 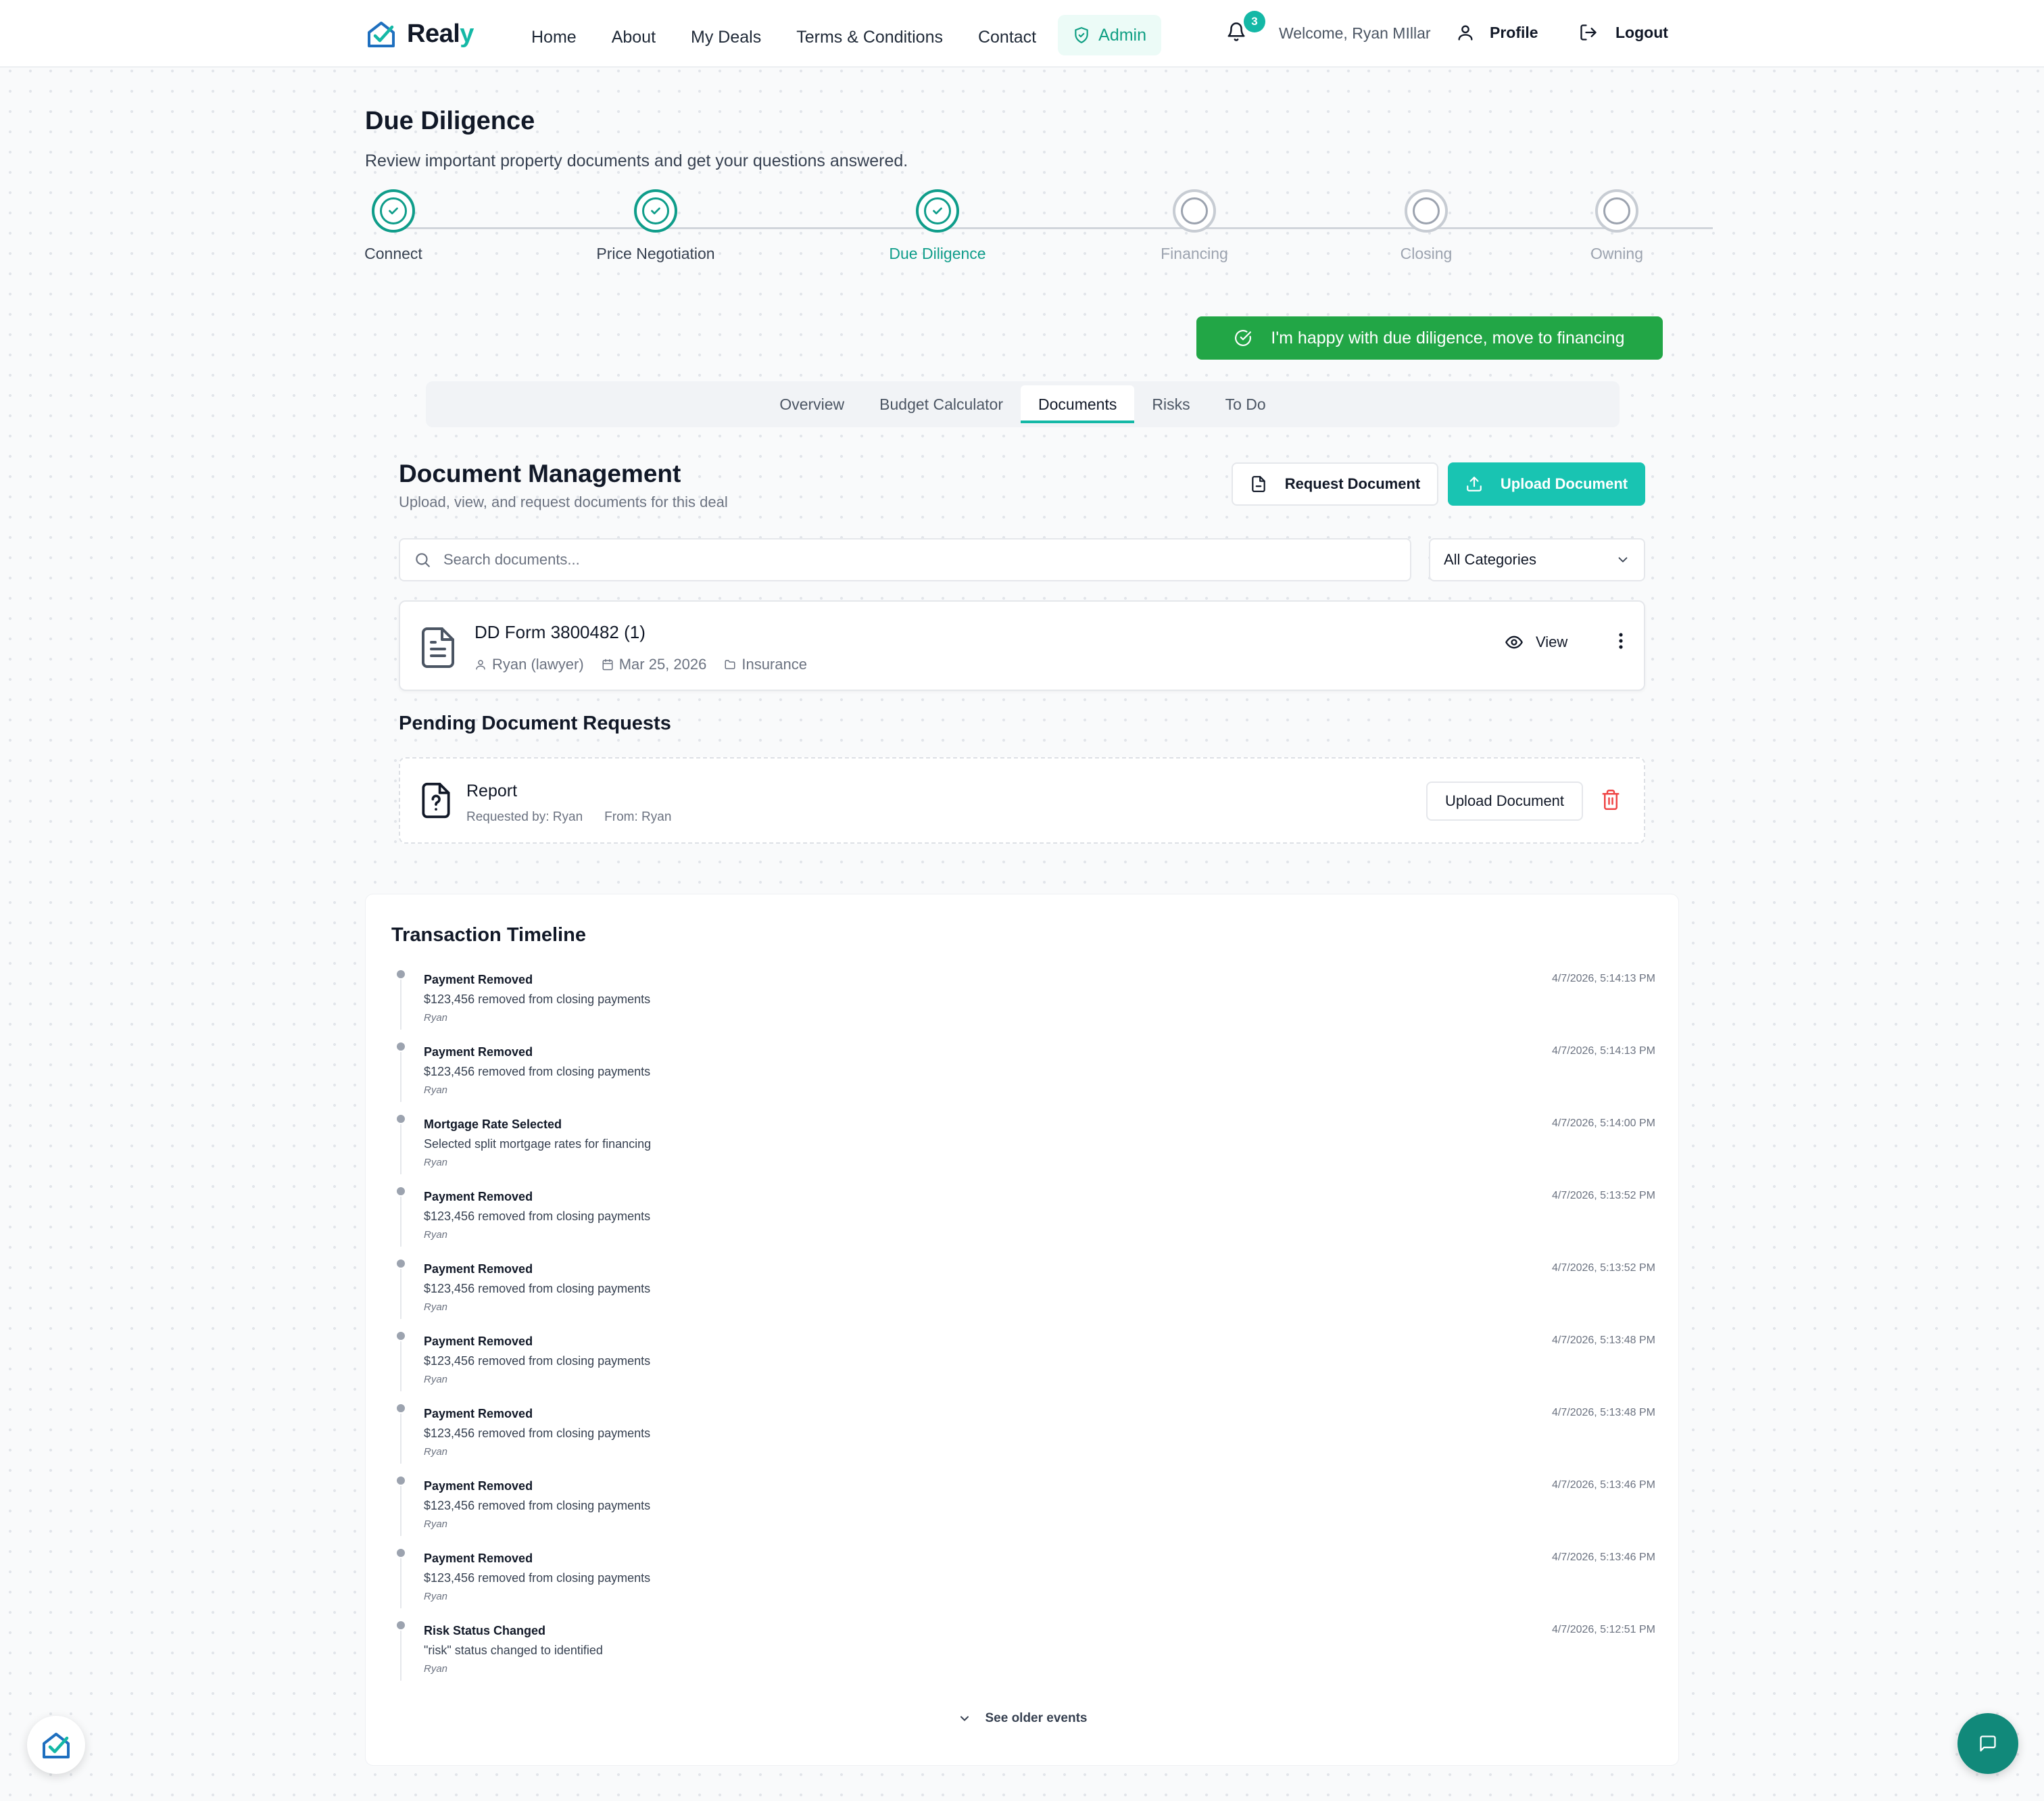 I want to click on document-category-text: Insurance, so click(x=774, y=664).